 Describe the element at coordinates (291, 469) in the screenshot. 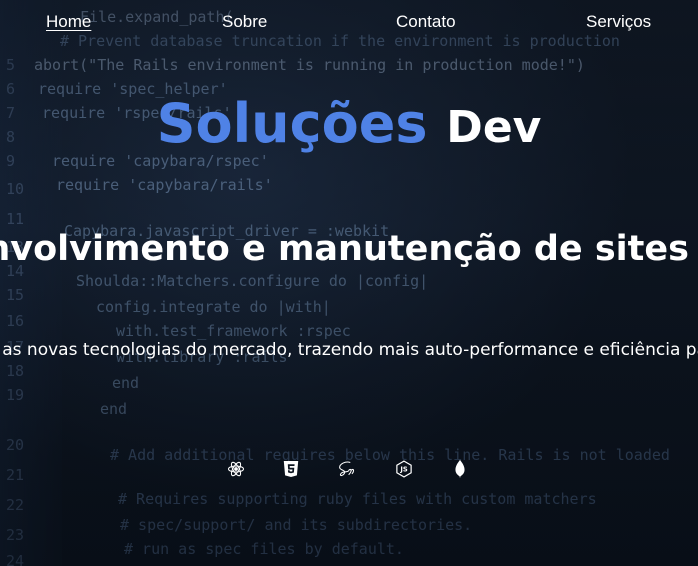

I see `html5-icon` at that location.